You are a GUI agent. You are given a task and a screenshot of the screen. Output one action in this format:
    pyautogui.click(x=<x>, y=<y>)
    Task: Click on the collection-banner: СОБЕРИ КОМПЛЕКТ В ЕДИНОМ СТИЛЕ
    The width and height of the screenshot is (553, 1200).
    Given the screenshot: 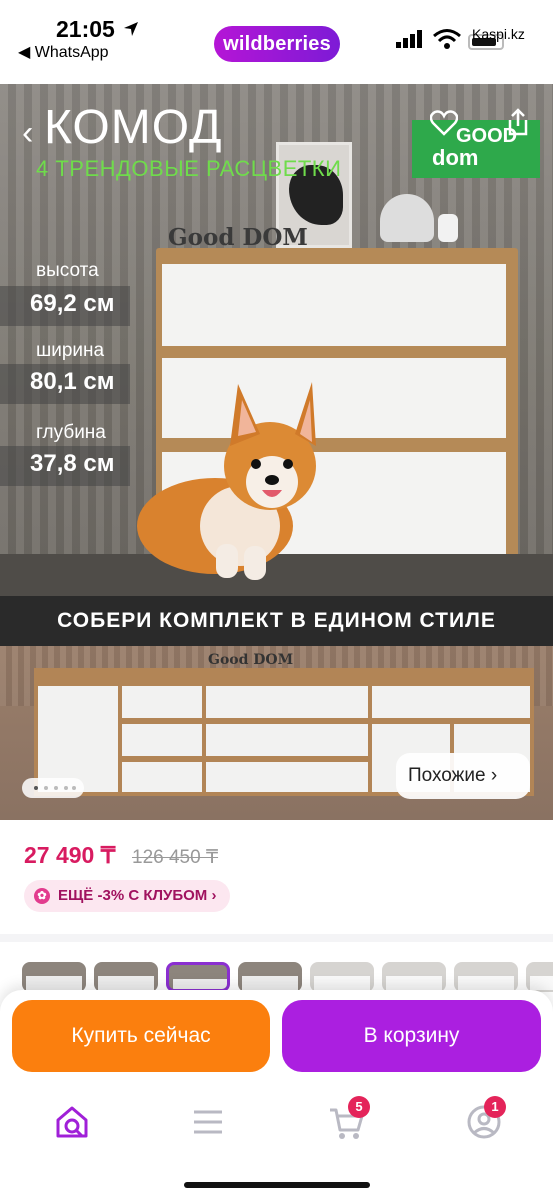 What is the action you would take?
    pyautogui.click(x=276, y=621)
    